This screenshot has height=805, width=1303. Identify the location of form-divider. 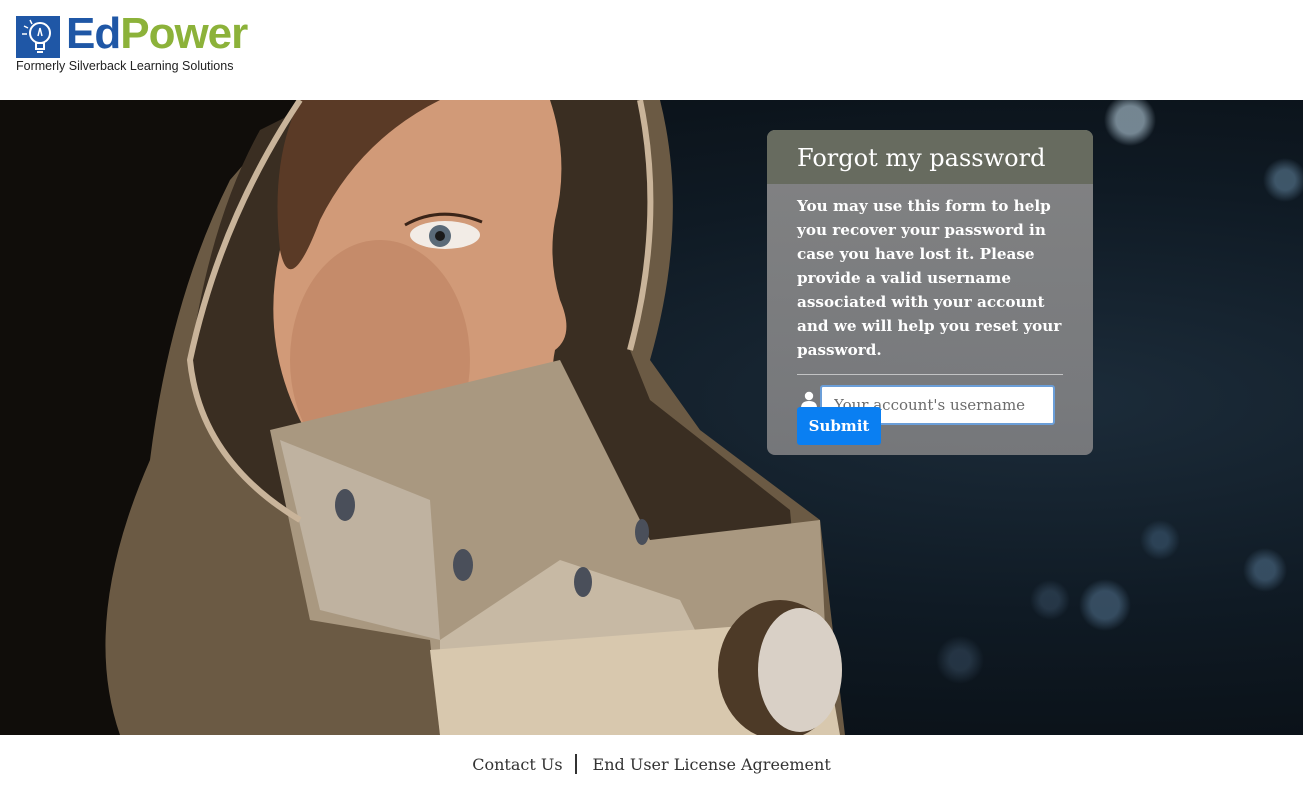
(930, 374).